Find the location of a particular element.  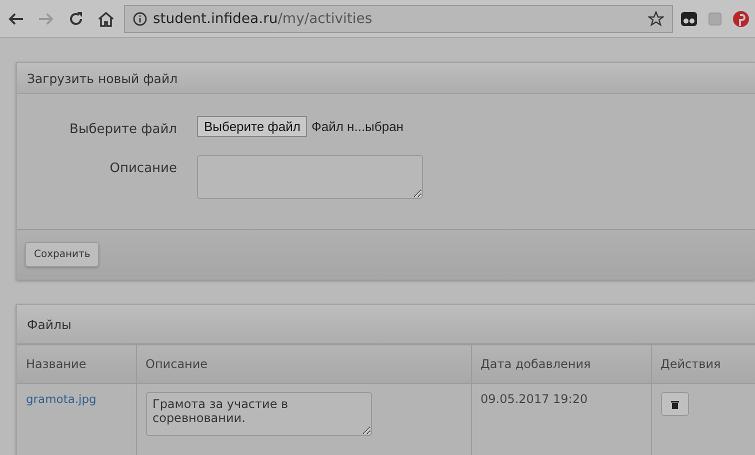

description-field: Грамота за участие в соревновании. is located at coordinates (259, 414).